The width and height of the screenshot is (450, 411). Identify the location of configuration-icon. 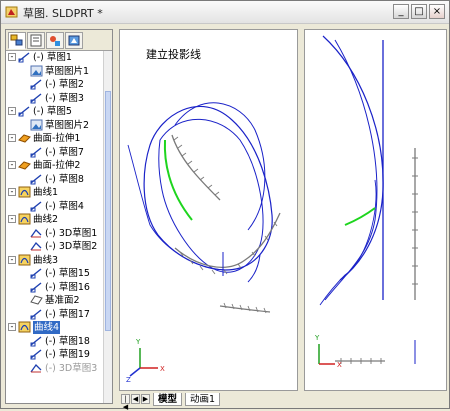
(55, 41).